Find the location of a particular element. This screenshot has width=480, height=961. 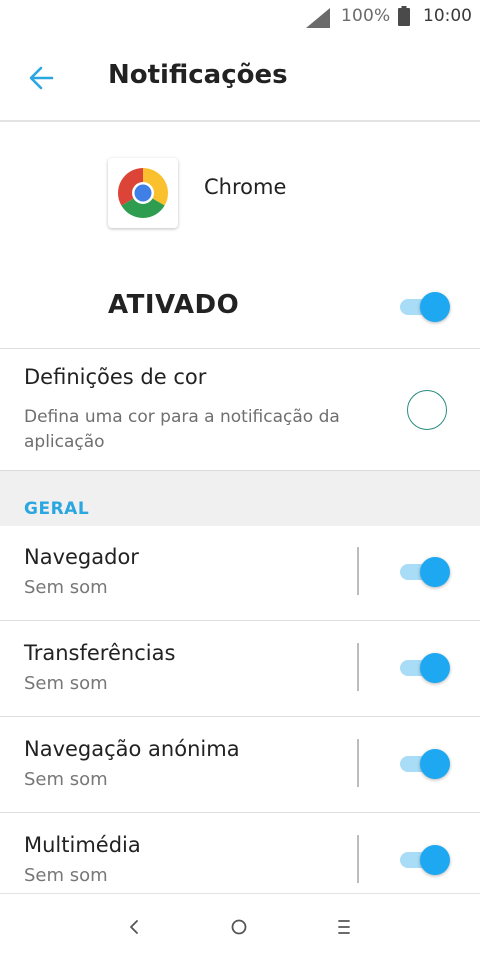

arrow-back-icon is located at coordinates (41, 78).